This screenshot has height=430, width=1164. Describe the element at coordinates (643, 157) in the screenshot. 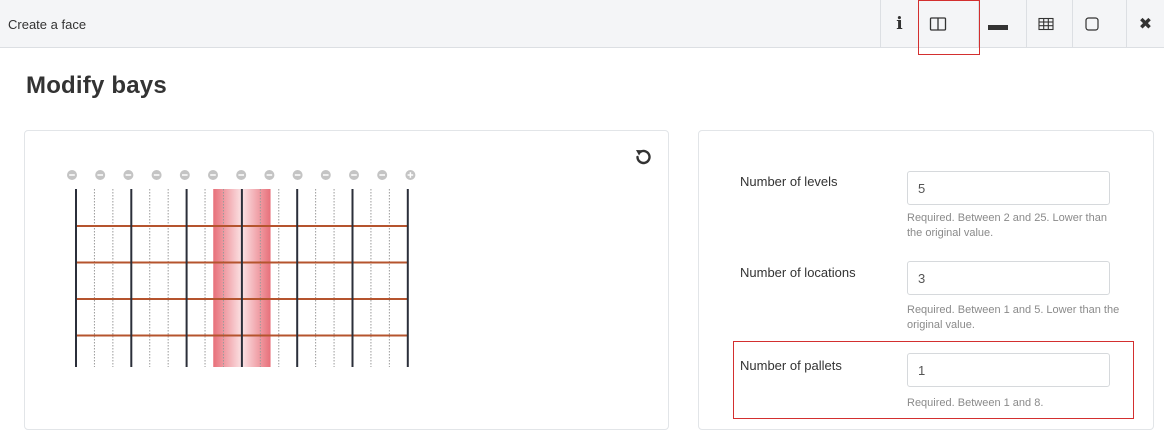

I see `reset-rotate-icon` at that location.